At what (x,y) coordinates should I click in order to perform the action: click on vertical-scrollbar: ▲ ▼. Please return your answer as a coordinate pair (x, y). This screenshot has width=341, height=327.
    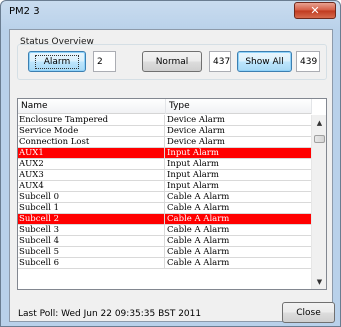
    Looking at the image, I should click on (318, 202).